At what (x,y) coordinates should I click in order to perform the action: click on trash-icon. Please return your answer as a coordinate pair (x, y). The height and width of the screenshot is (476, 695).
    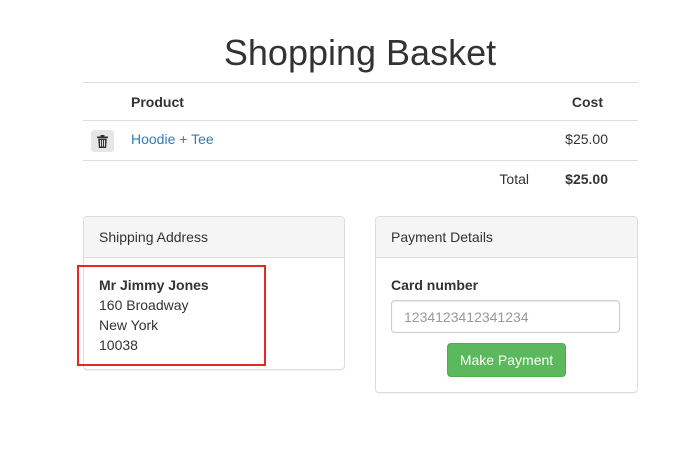
    Looking at the image, I should click on (102, 141).